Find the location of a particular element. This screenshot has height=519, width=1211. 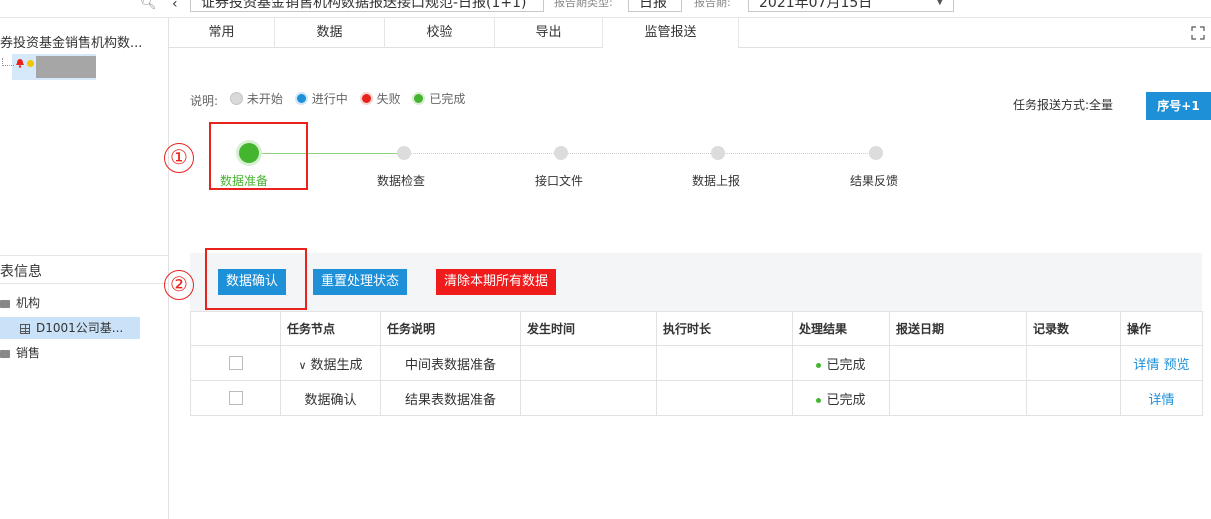

reset-status-button: 重置处理状态 is located at coordinates (360, 282).